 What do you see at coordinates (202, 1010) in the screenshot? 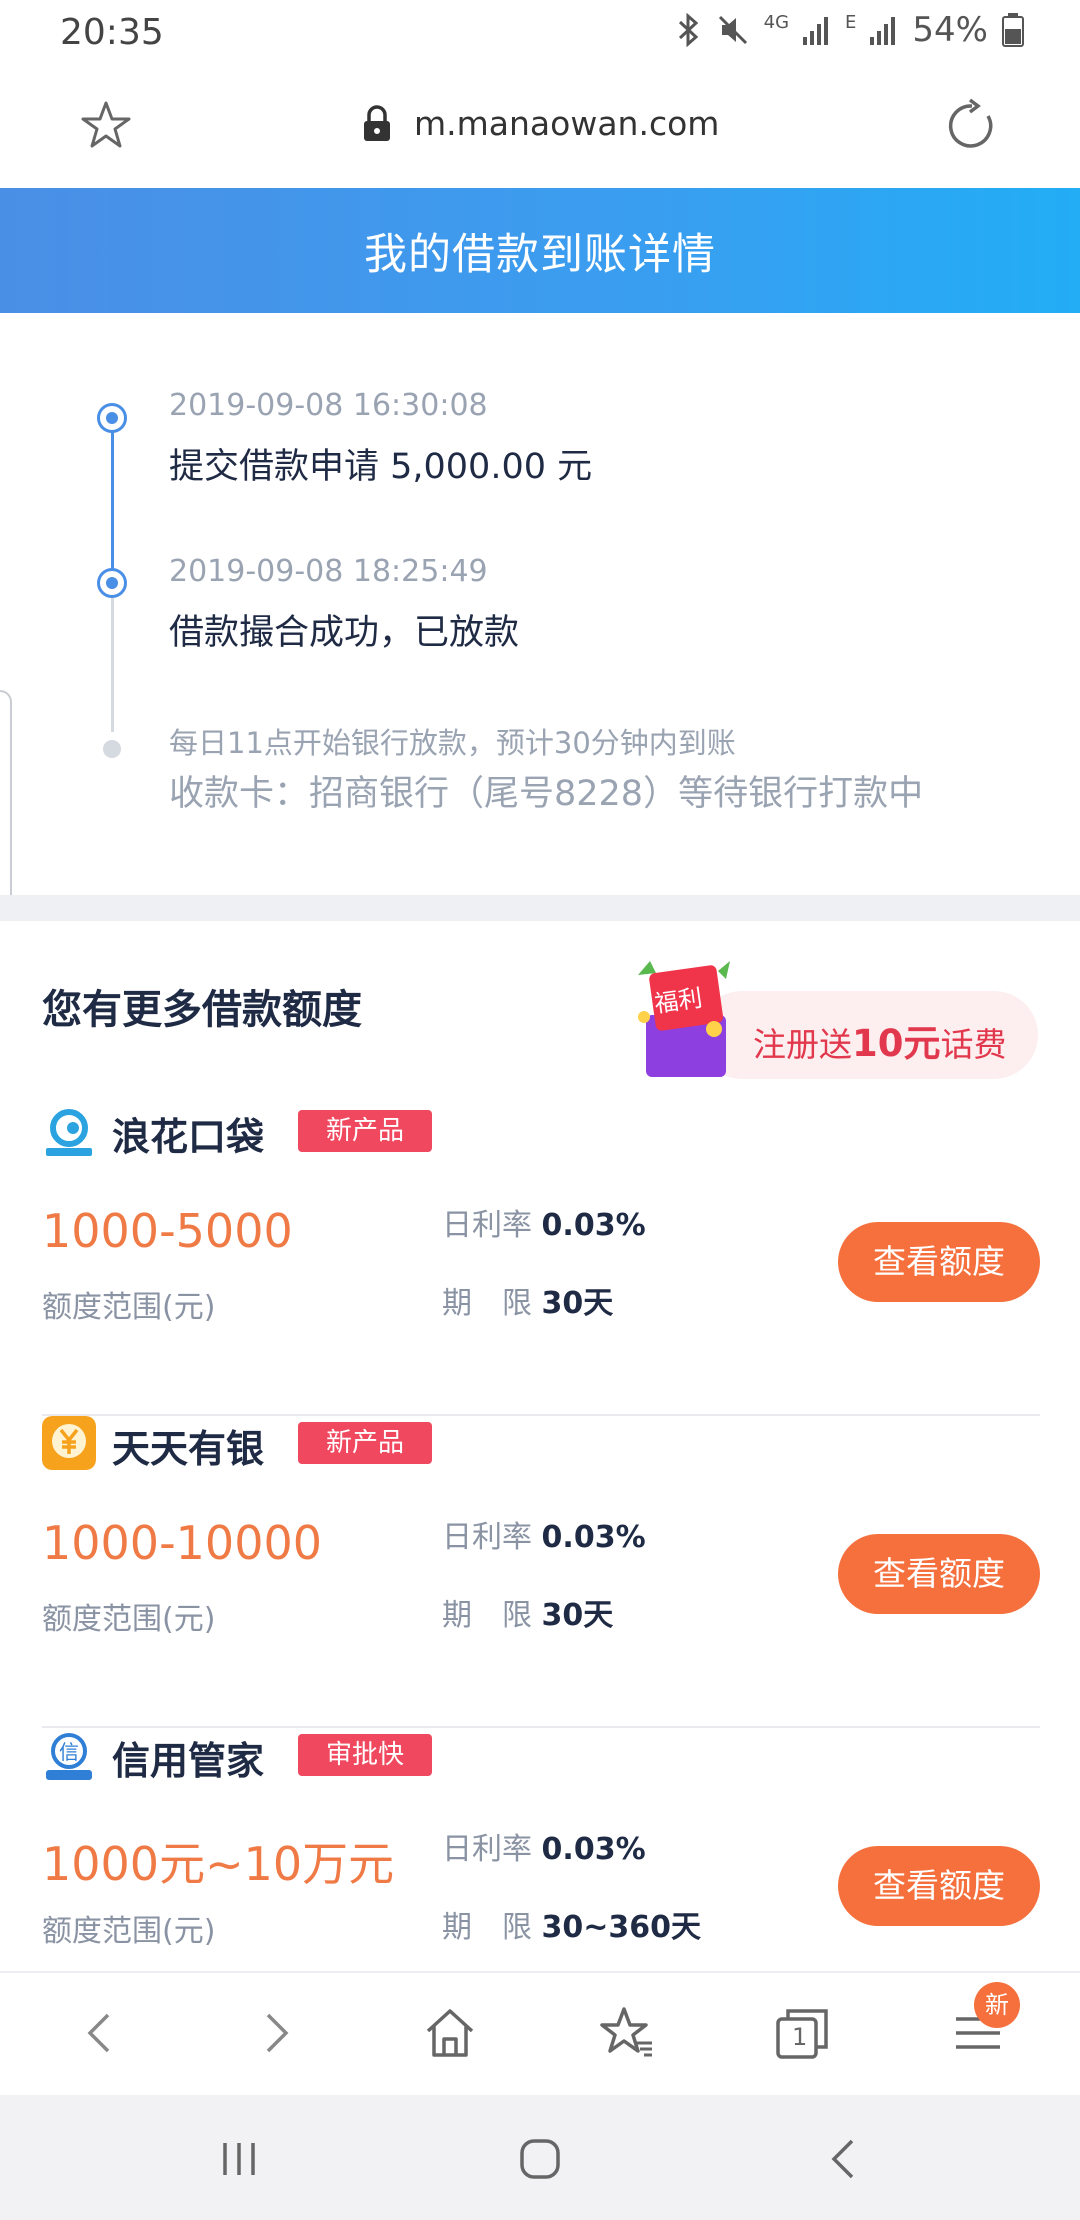
I see `section-title: 您有更多借款额度` at bounding box center [202, 1010].